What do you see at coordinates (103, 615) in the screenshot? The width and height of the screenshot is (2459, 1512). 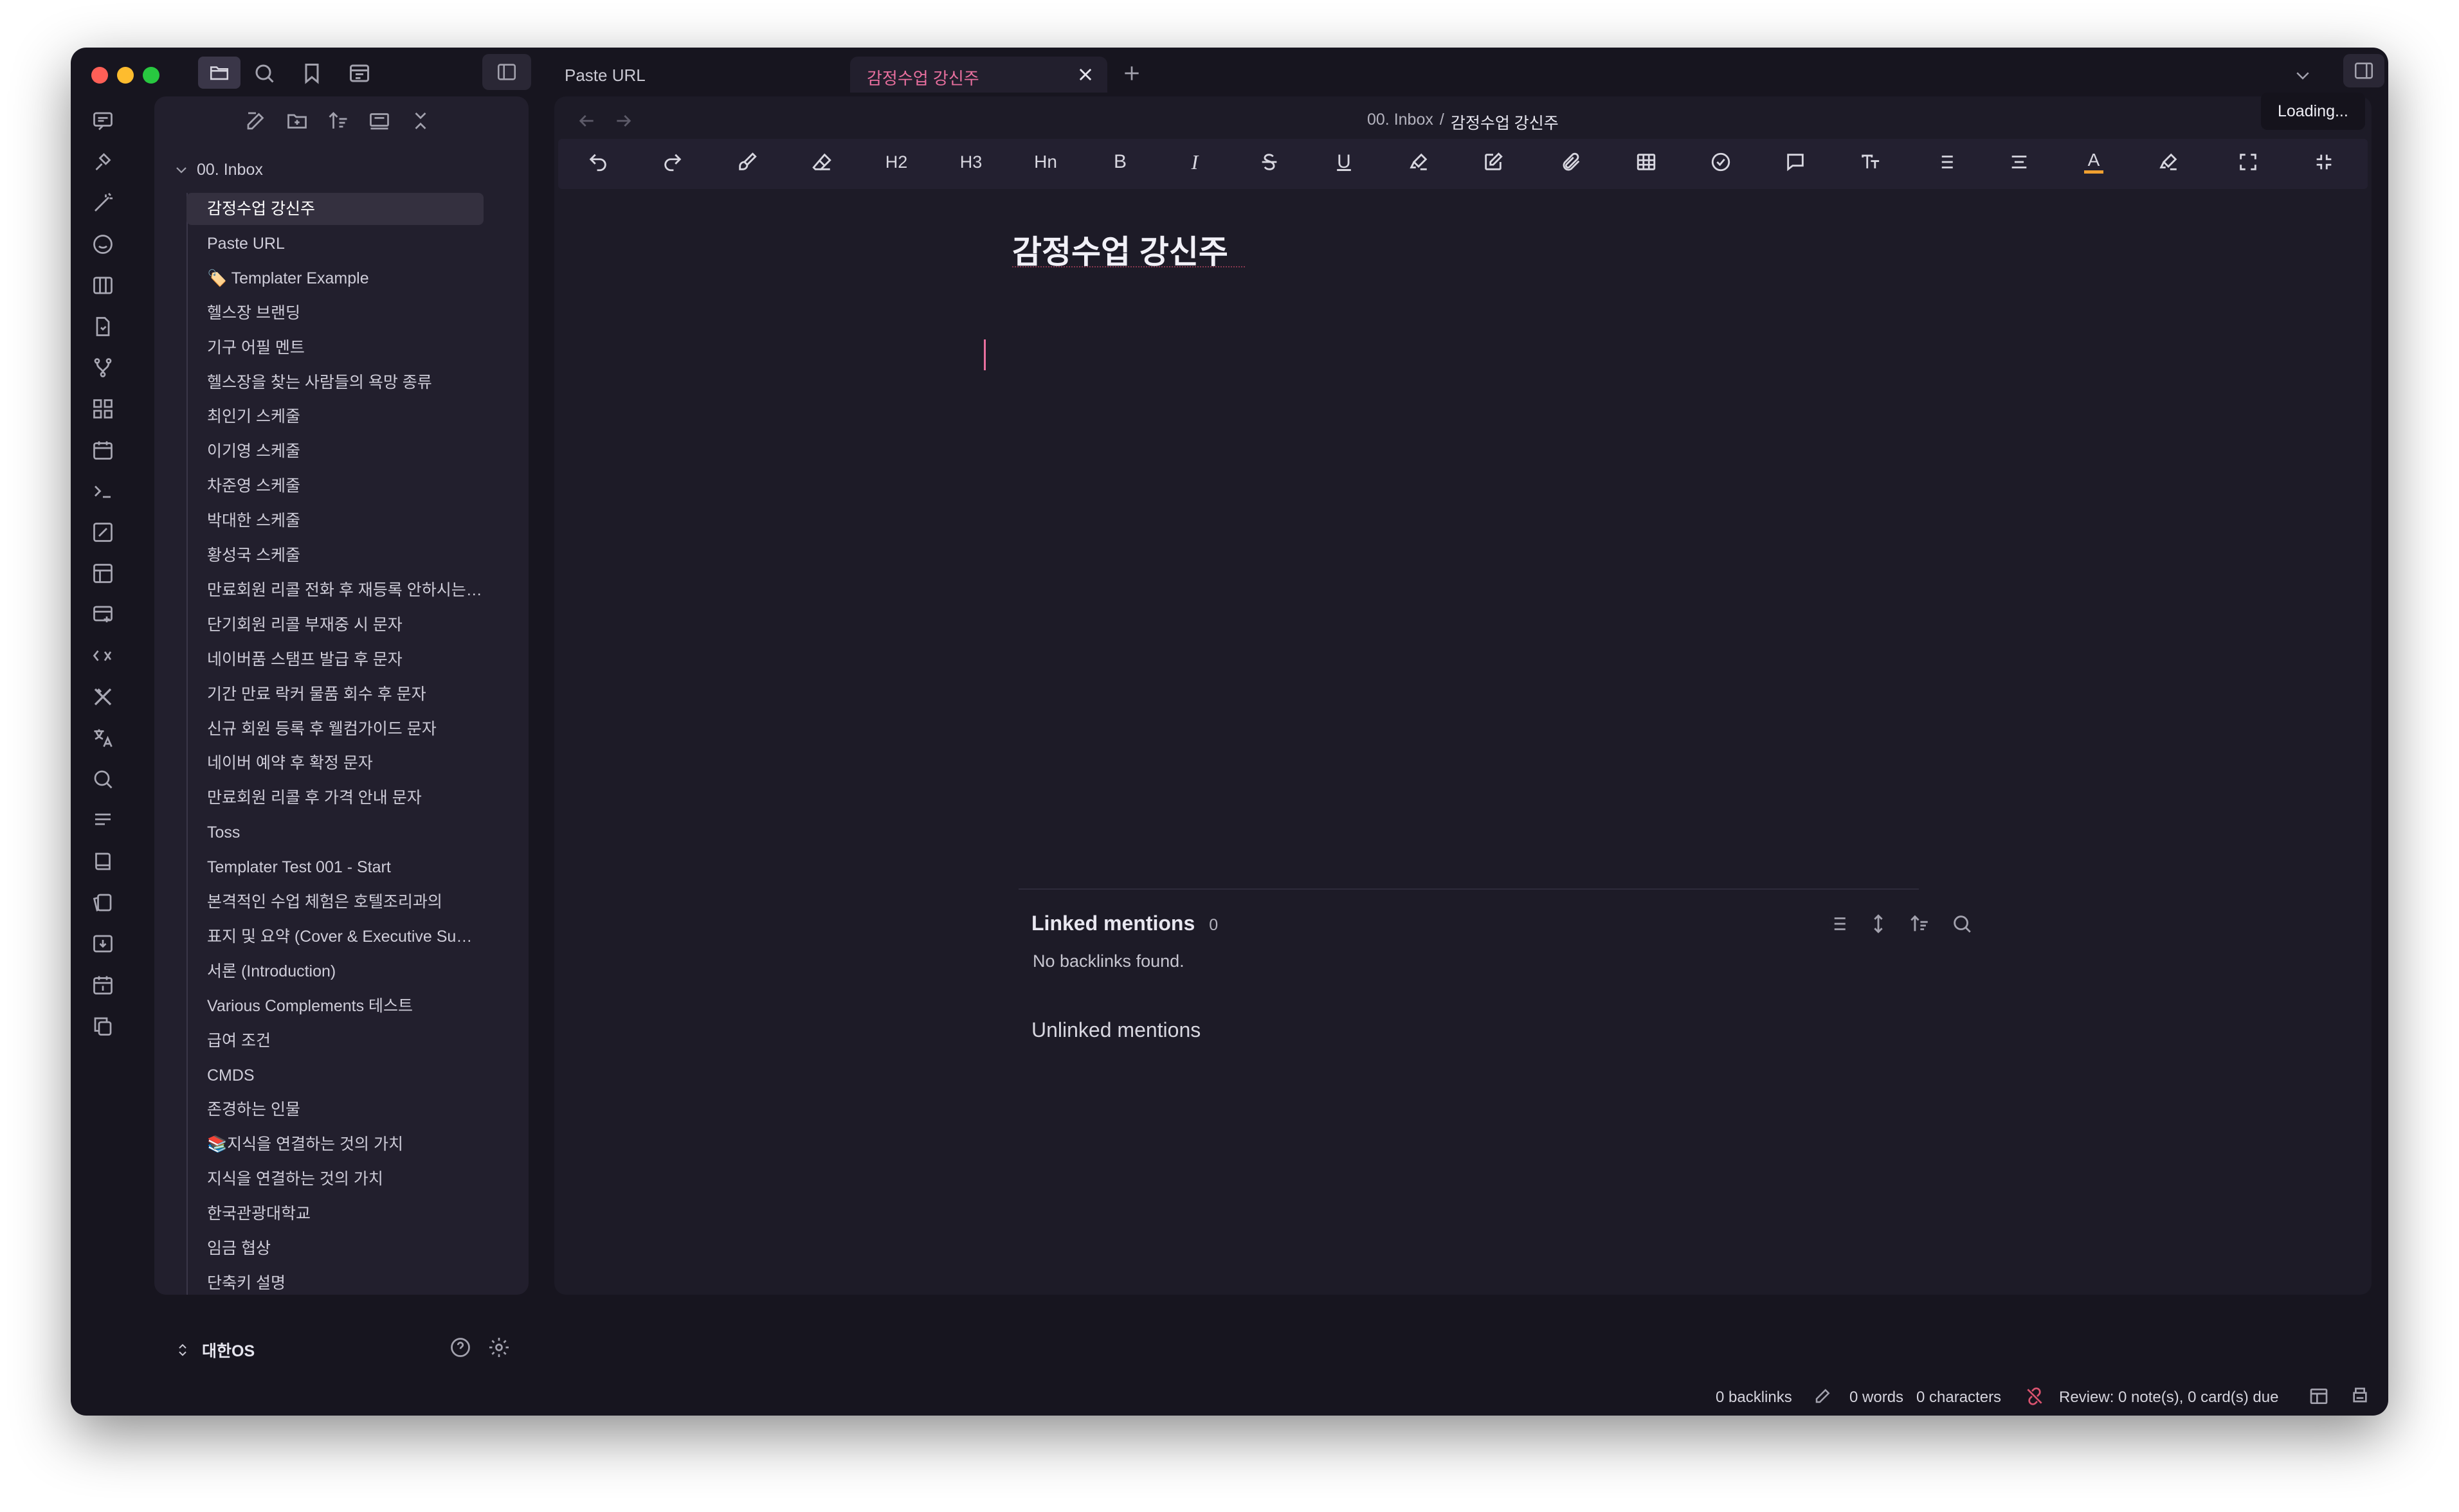 I see `ribbon-new-note` at bounding box center [103, 615].